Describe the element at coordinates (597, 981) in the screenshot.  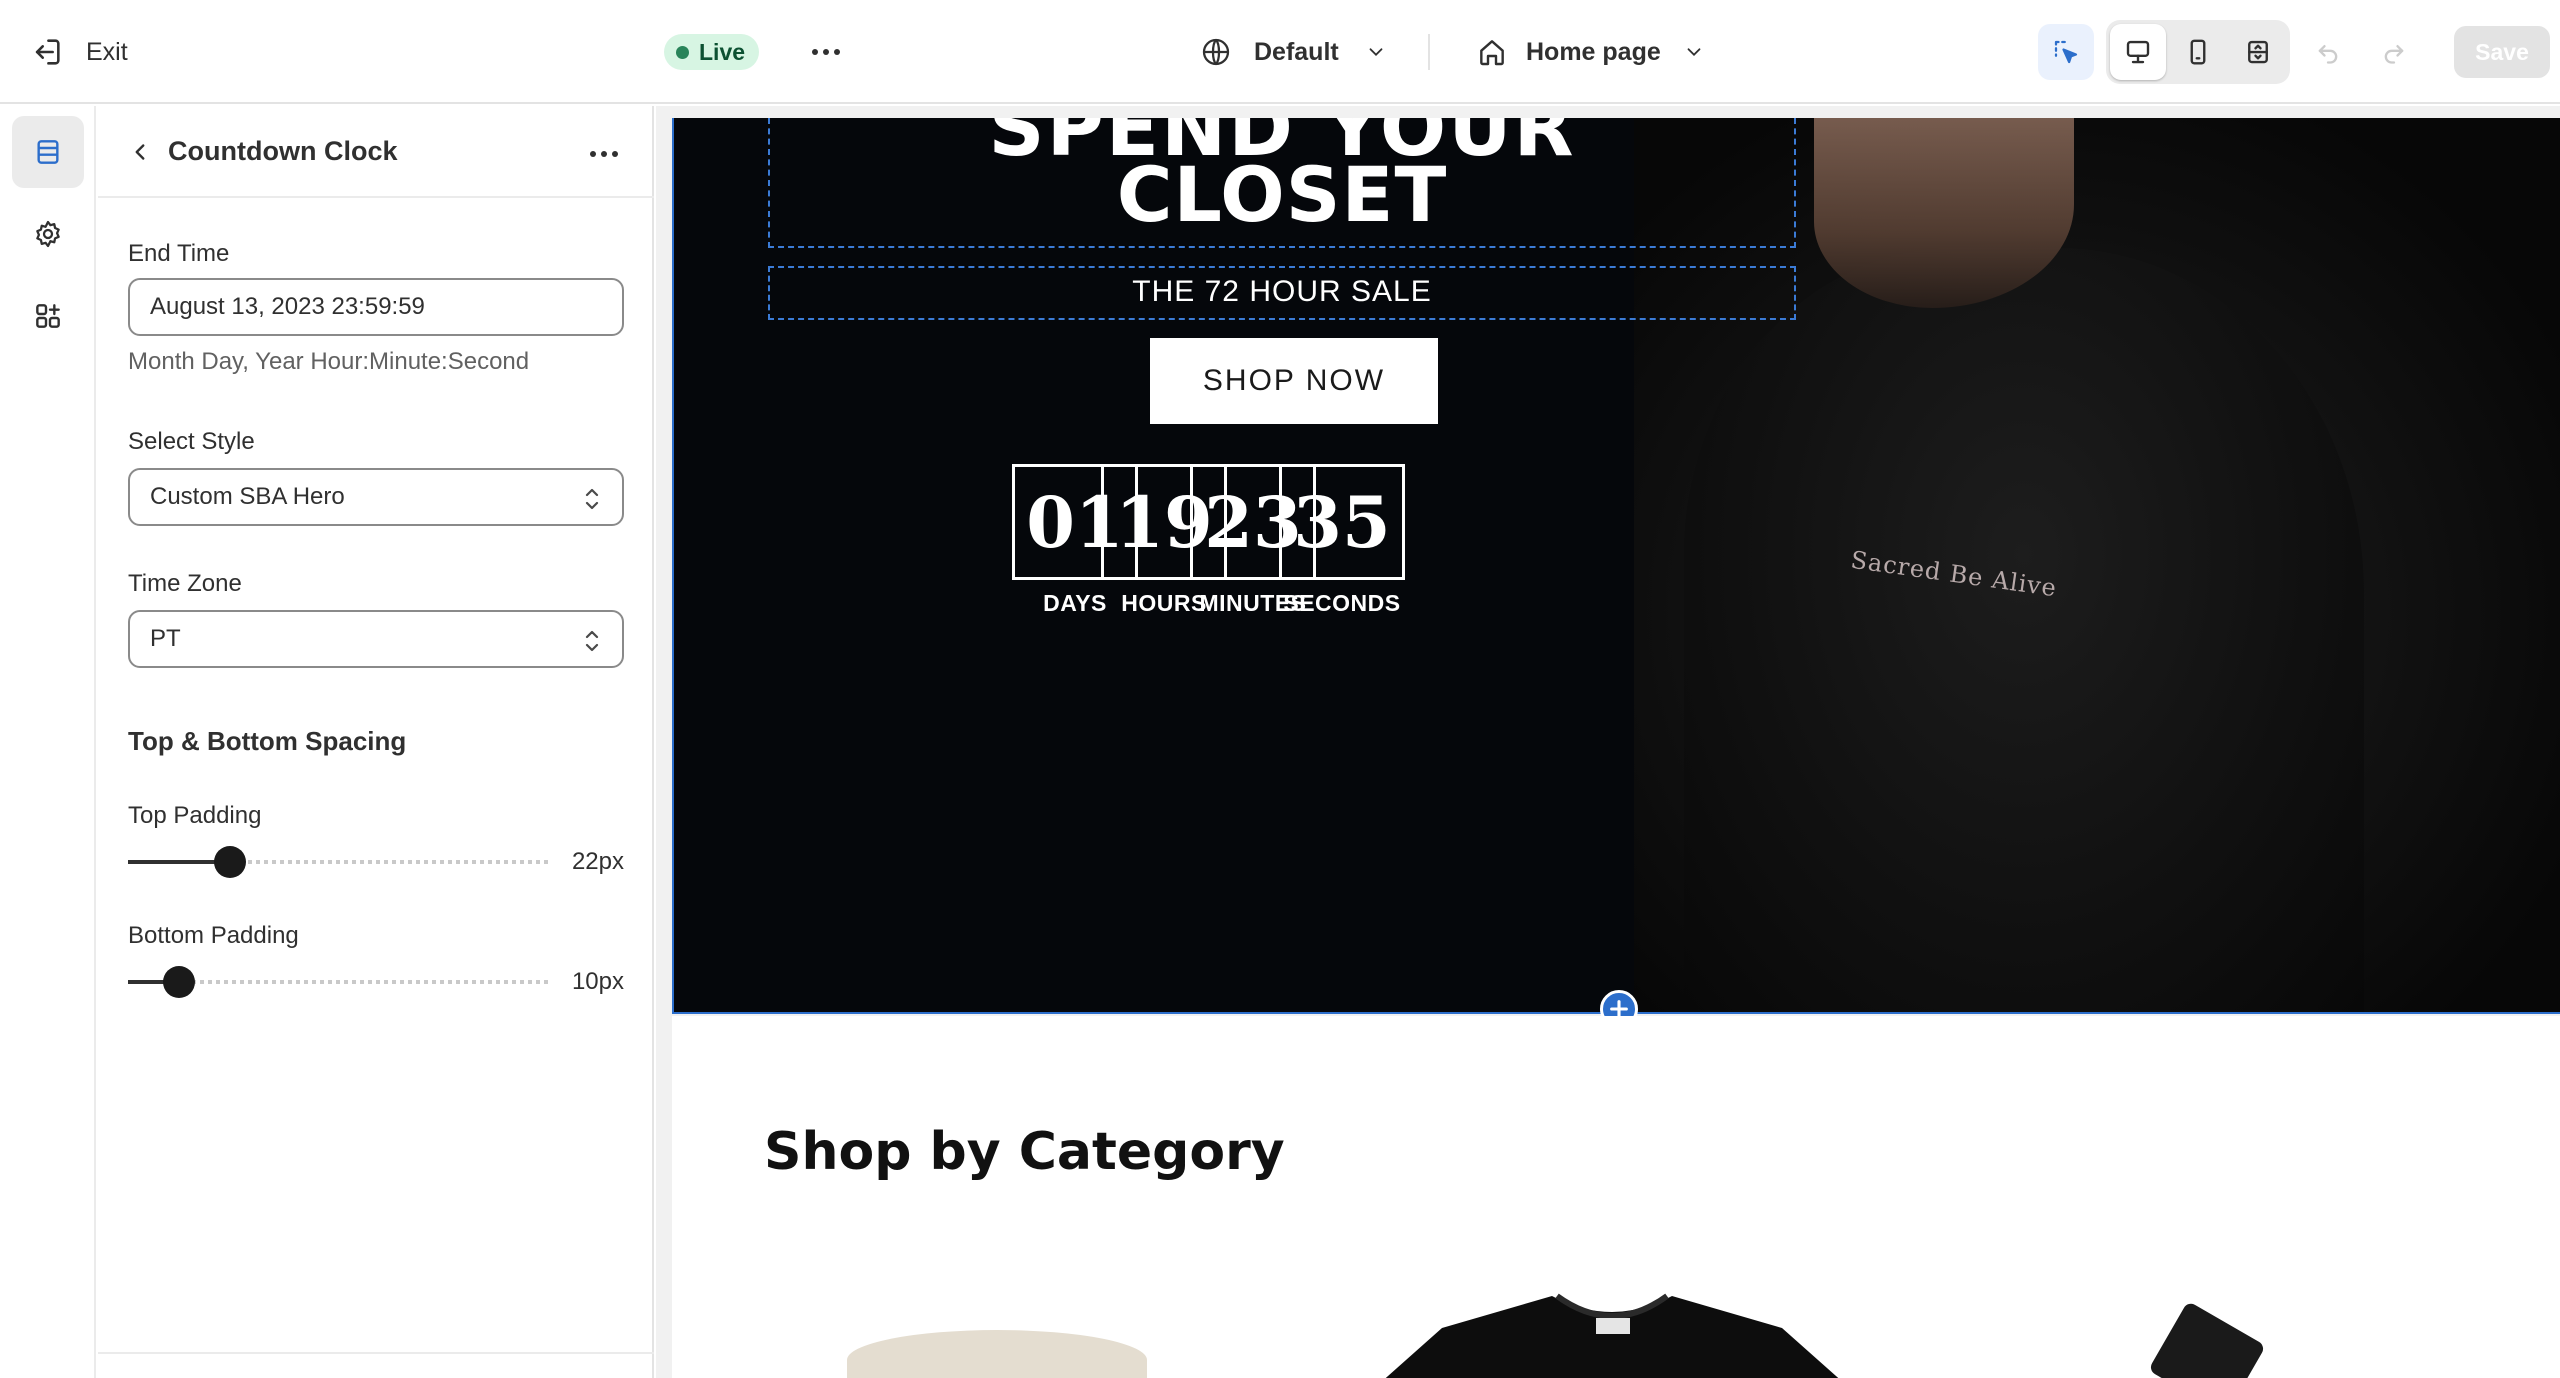
I see `bottom-padding-value: 10px` at that location.